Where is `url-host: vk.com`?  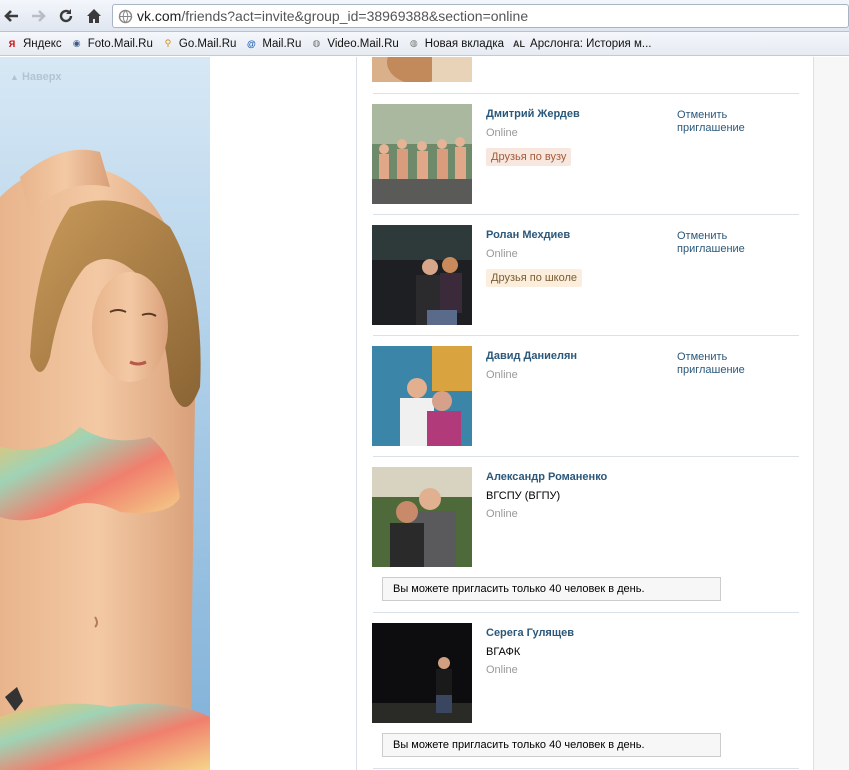 url-host: vk.com is located at coordinates (159, 16).